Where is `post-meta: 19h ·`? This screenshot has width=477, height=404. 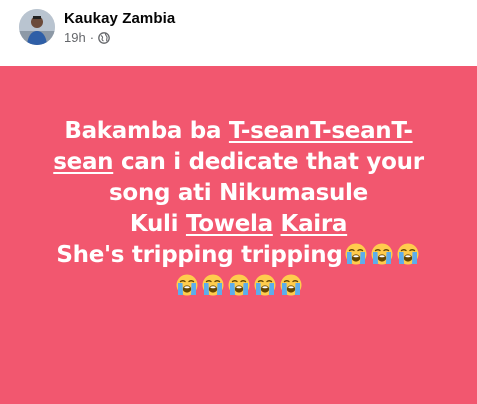
post-meta: 19h · is located at coordinates (87, 37).